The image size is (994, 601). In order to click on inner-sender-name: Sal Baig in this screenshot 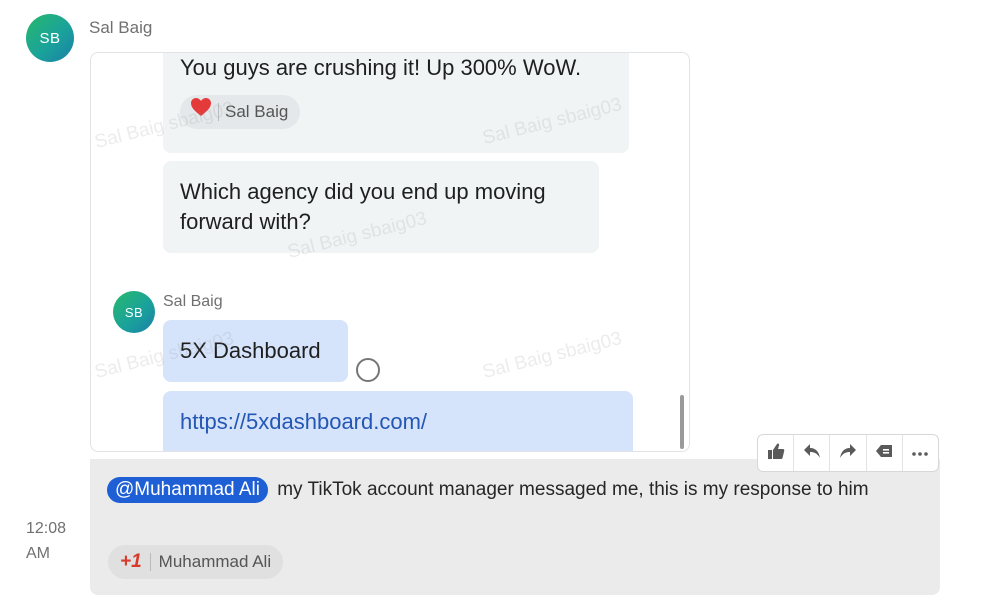, I will do `click(193, 301)`.